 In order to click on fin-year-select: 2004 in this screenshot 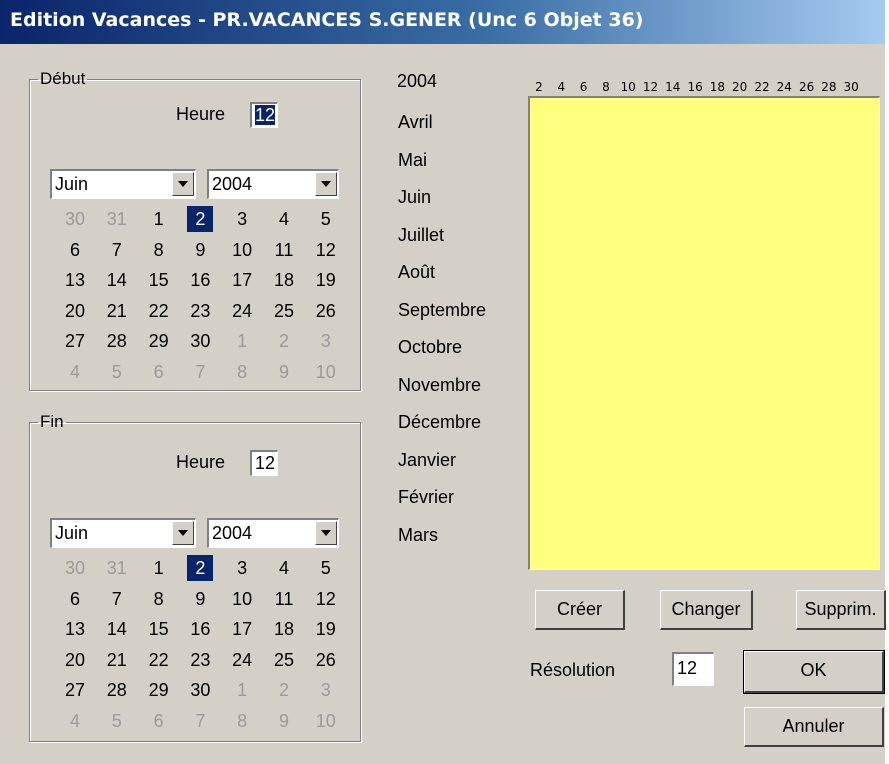, I will do `click(273, 533)`.